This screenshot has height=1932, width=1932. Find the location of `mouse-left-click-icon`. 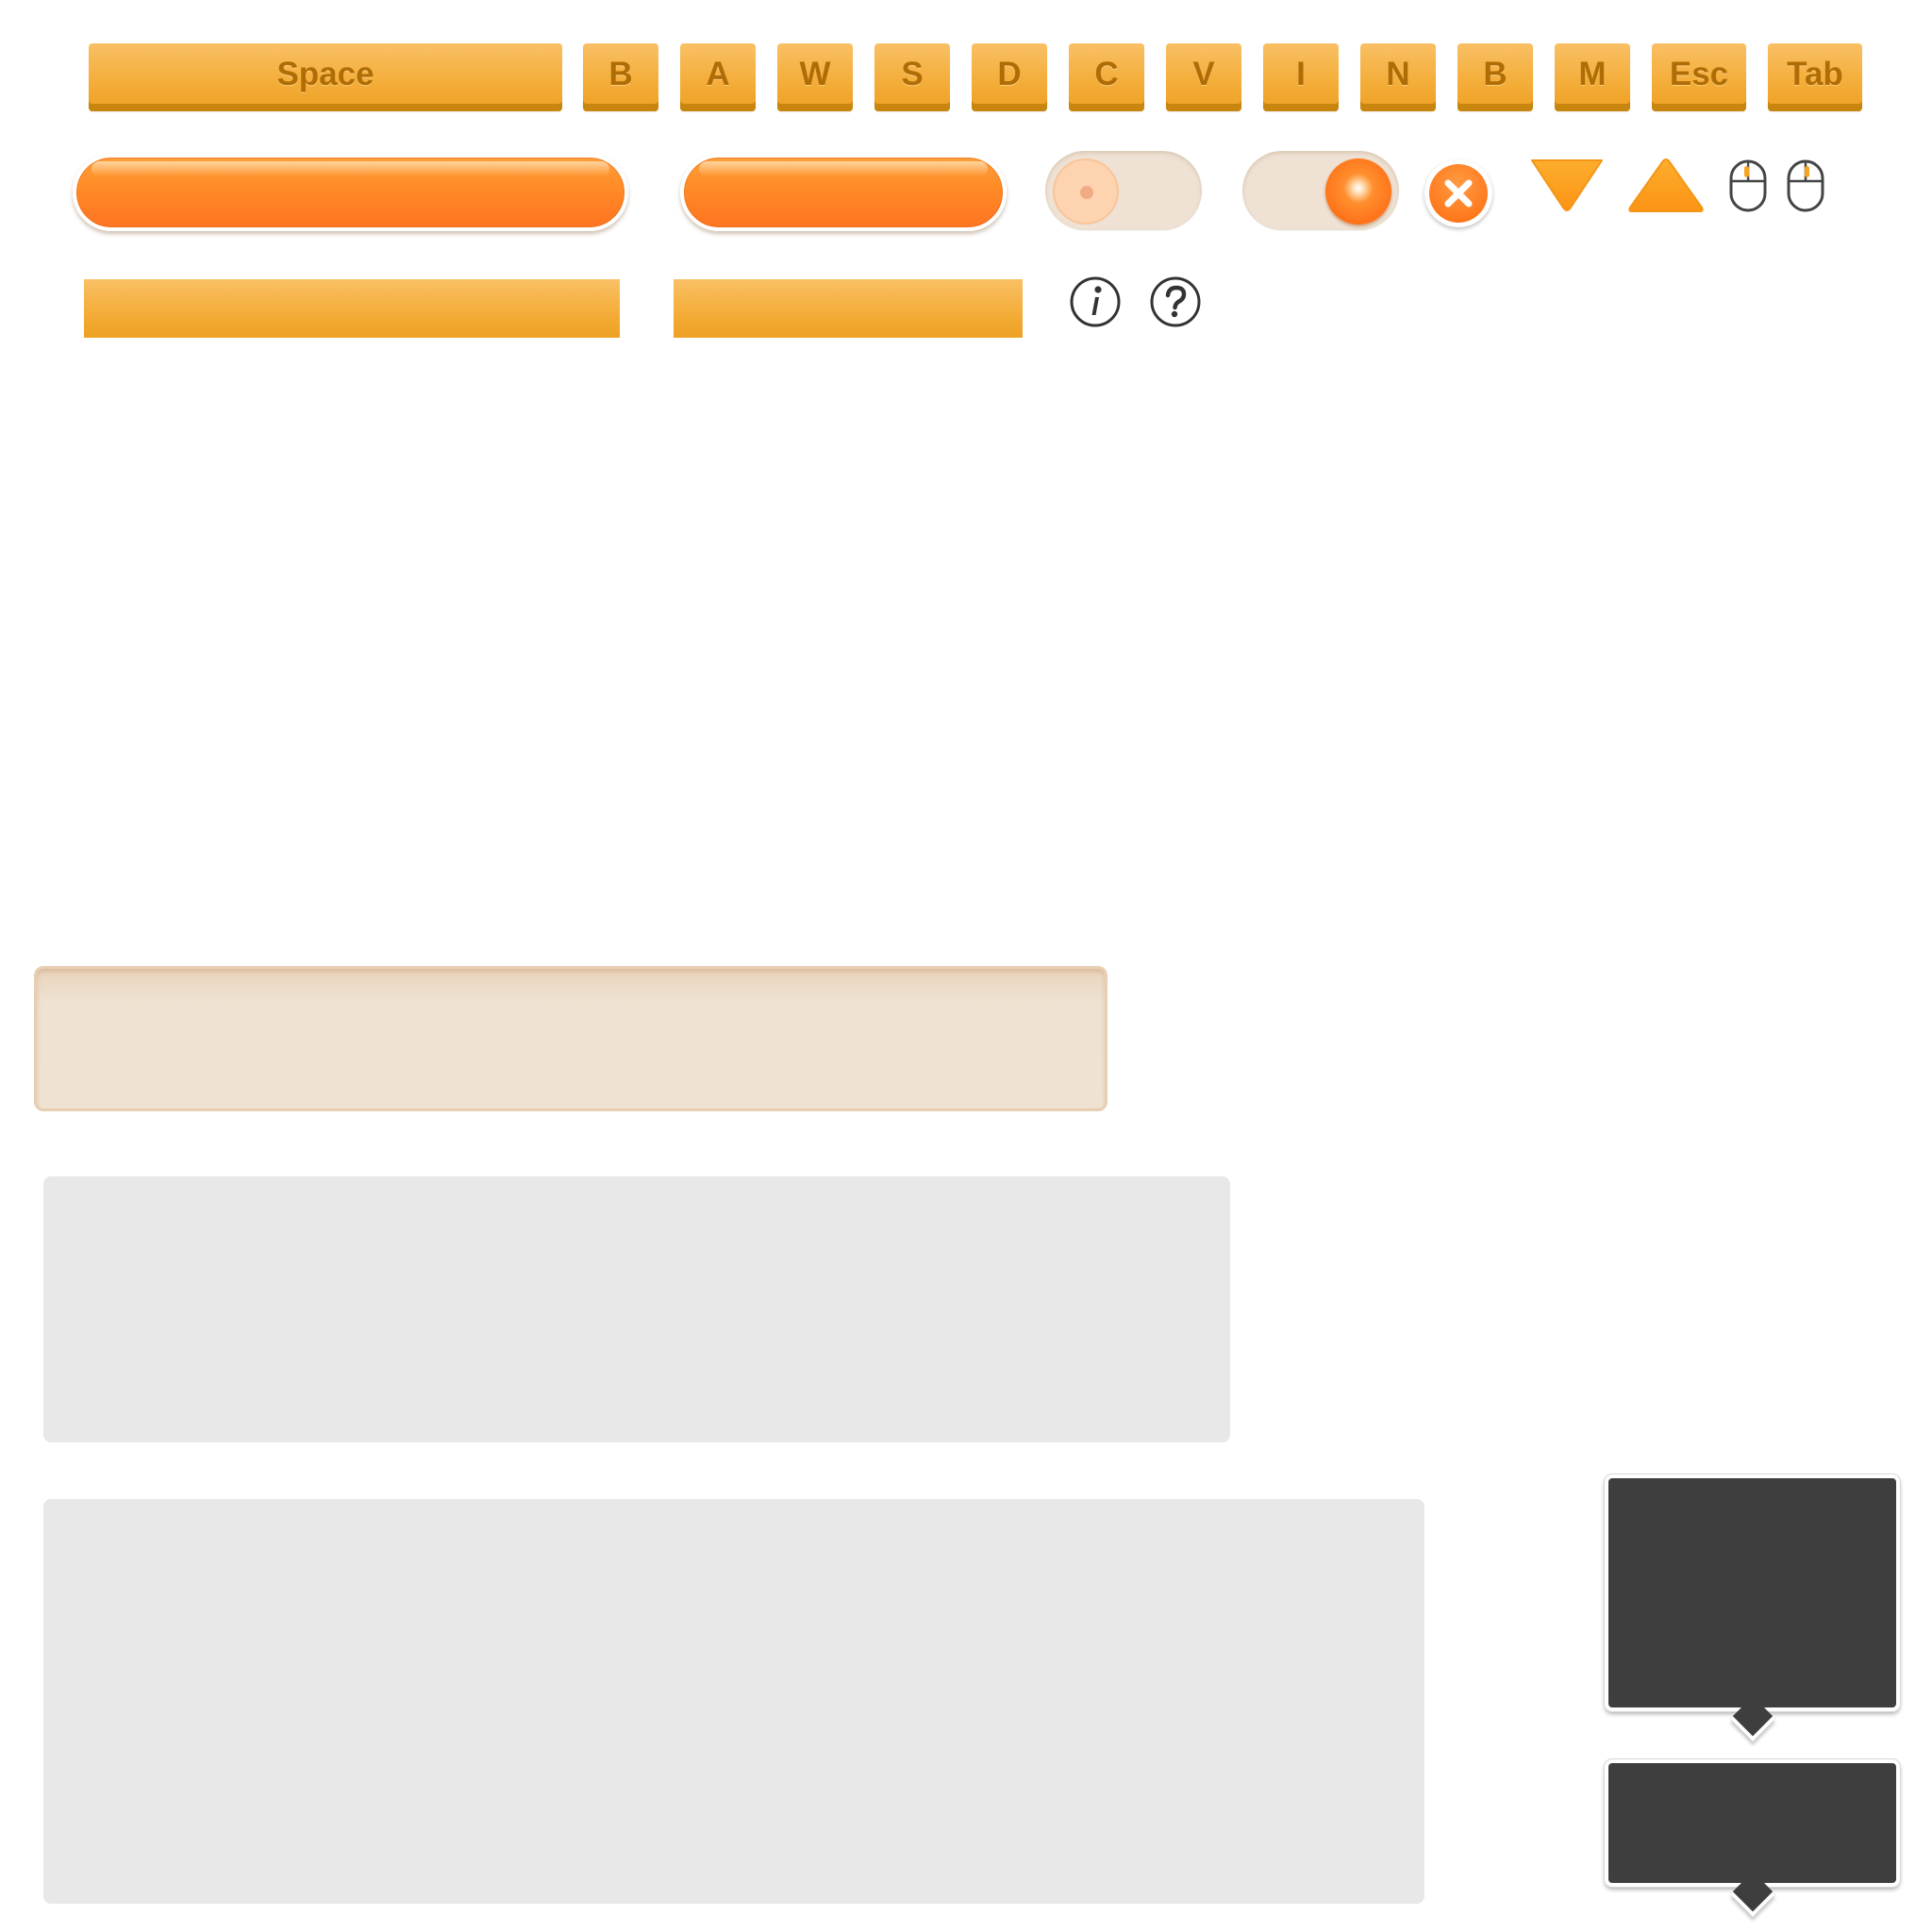

mouse-left-click-icon is located at coordinates (1748, 186).